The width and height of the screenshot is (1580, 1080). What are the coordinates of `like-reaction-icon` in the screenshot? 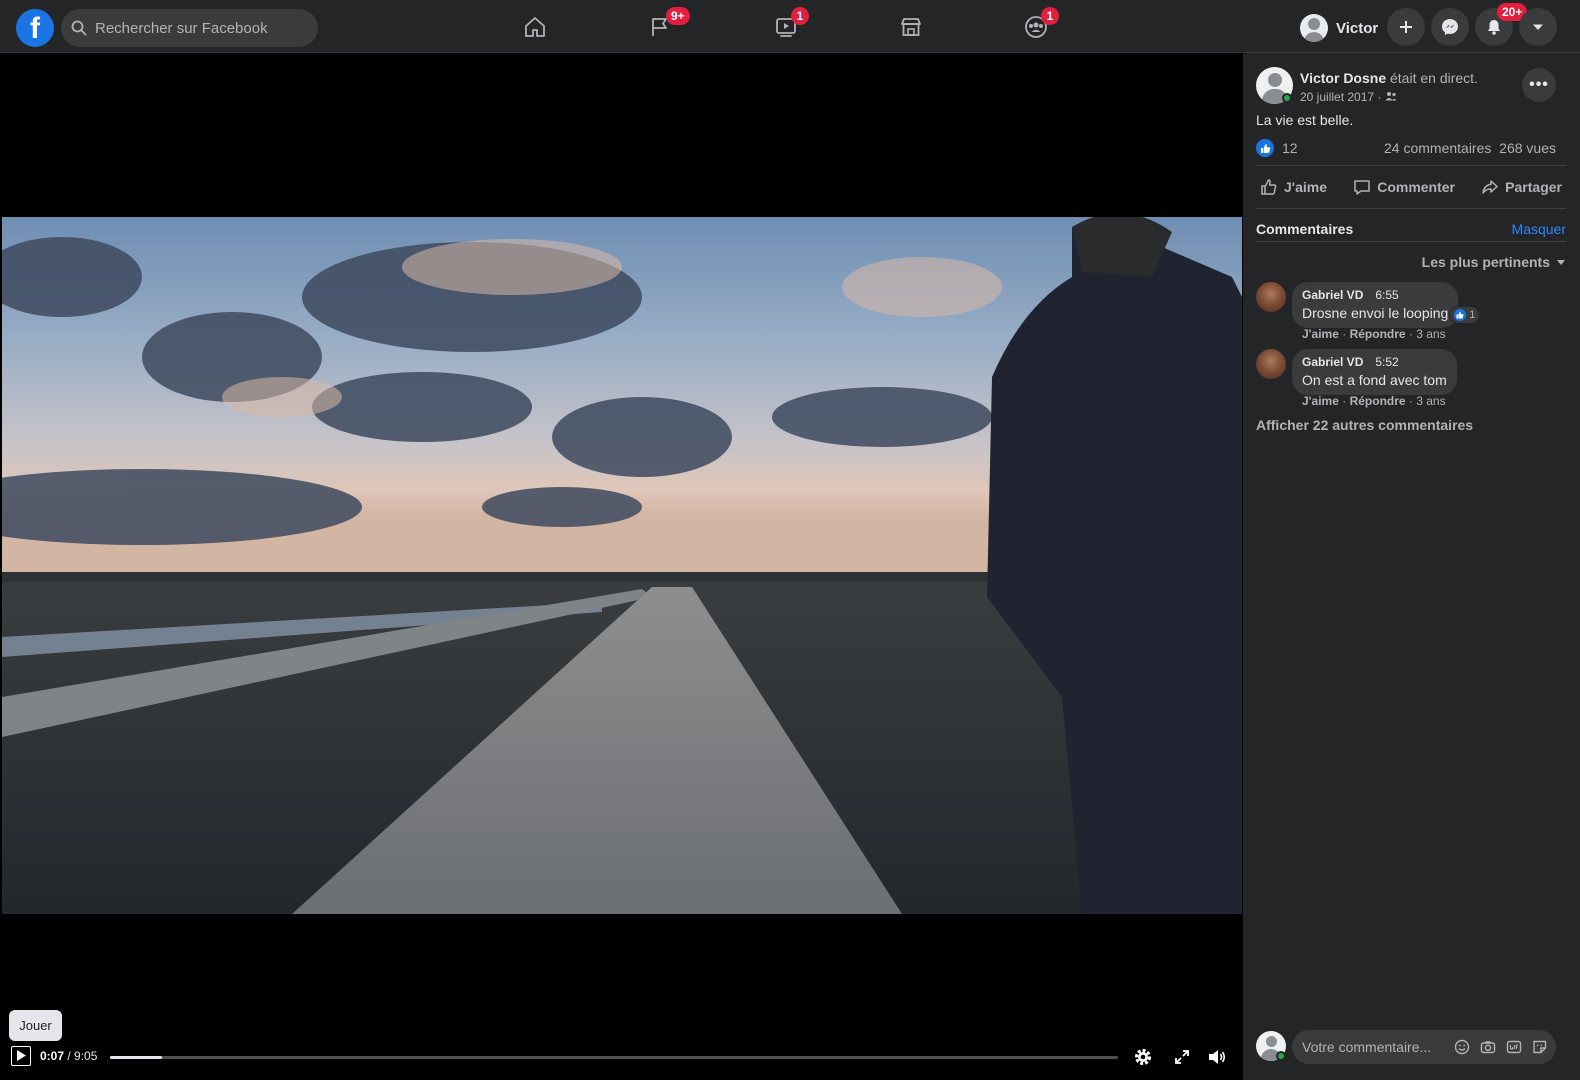 It's located at (1265, 148).